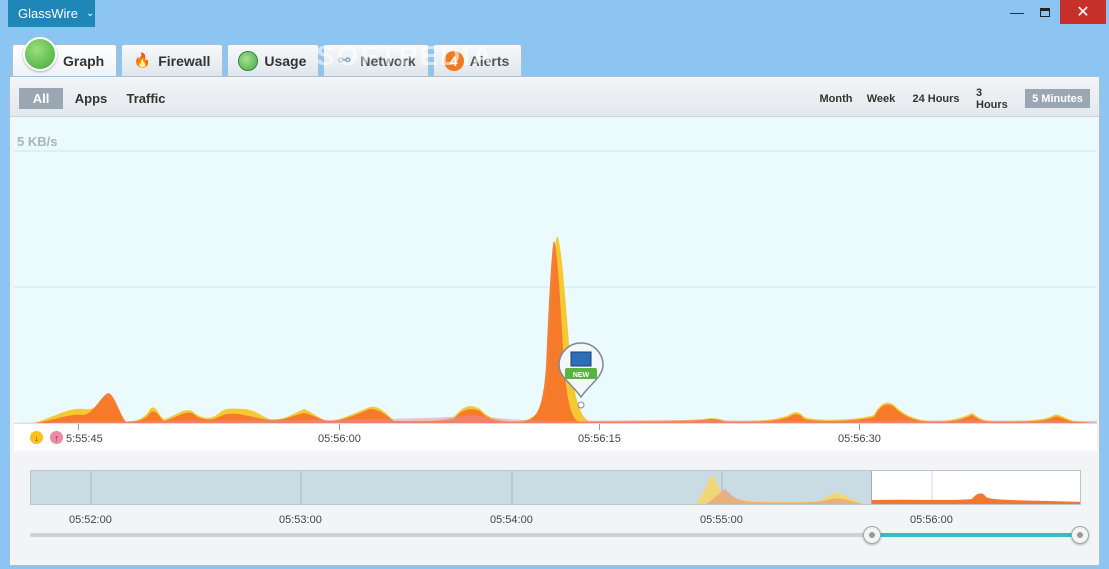 The image size is (1109, 569). I want to click on tab-label: Network, so click(388, 60).